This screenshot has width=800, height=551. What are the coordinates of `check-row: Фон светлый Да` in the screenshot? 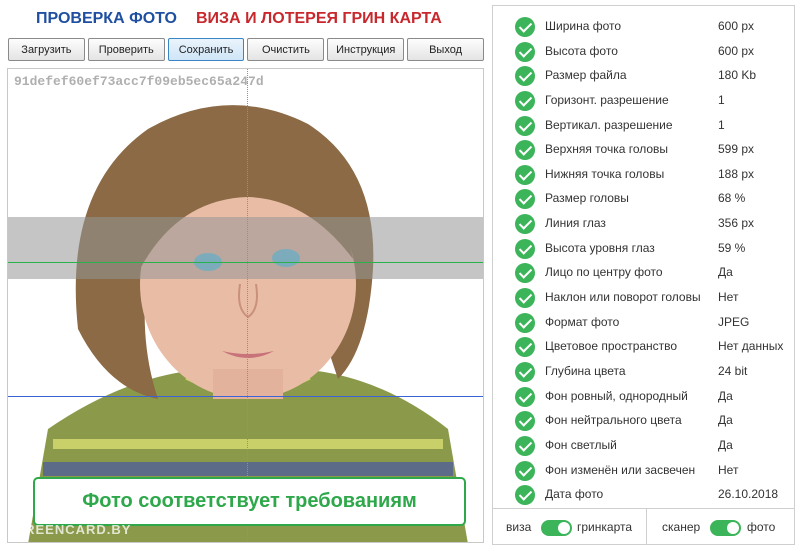 It's located at (643, 446).